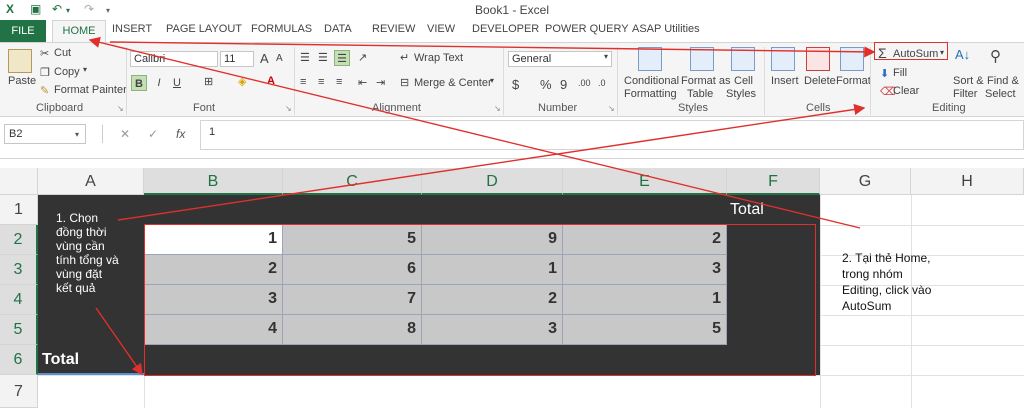 The height and width of the screenshot is (408, 1024). What do you see at coordinates (242, 81) in the screenshot?
I see `fill-color-icon: ◈` at bounding box center [242, 81].